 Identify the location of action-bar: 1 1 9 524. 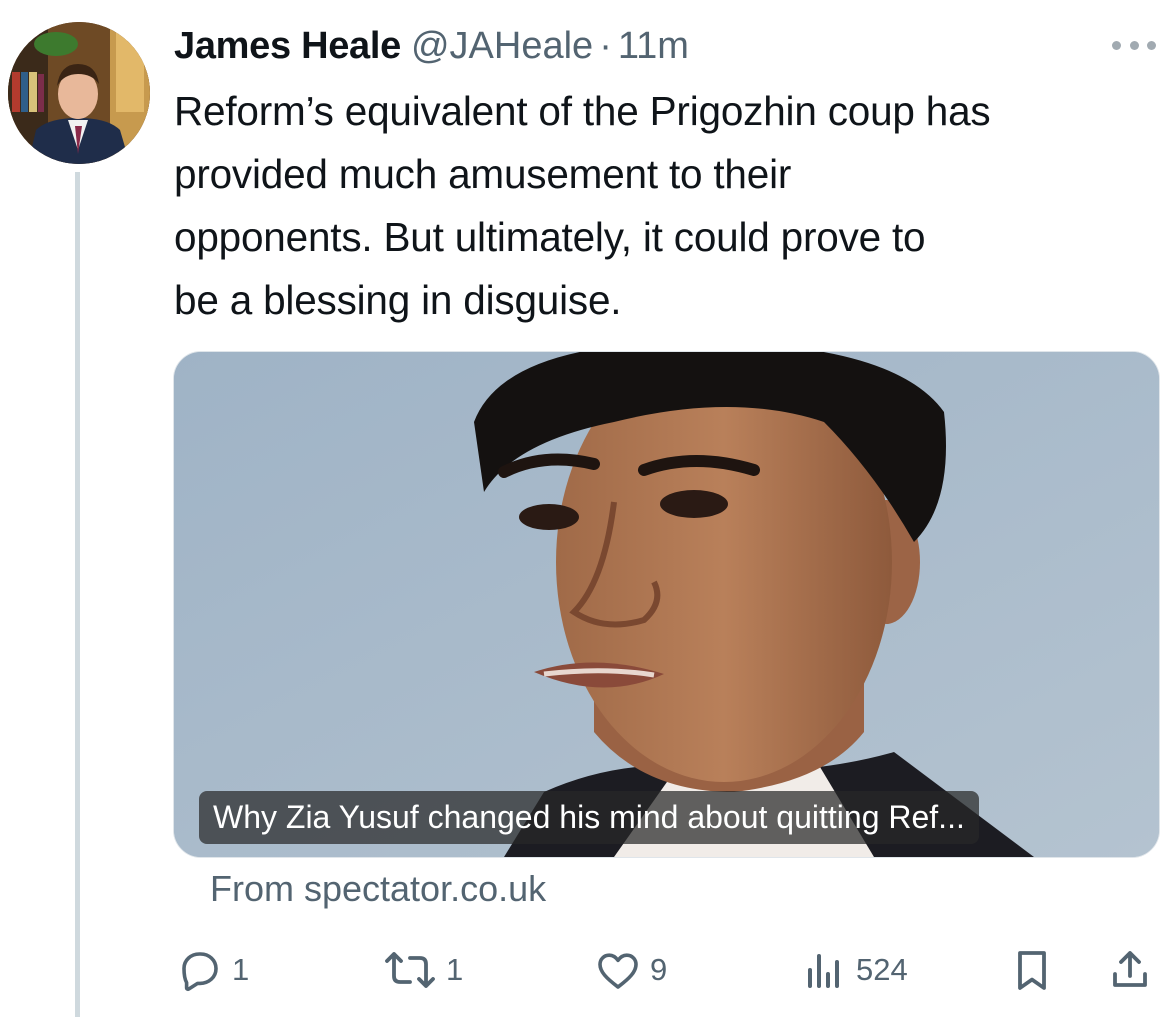
(588, 970).